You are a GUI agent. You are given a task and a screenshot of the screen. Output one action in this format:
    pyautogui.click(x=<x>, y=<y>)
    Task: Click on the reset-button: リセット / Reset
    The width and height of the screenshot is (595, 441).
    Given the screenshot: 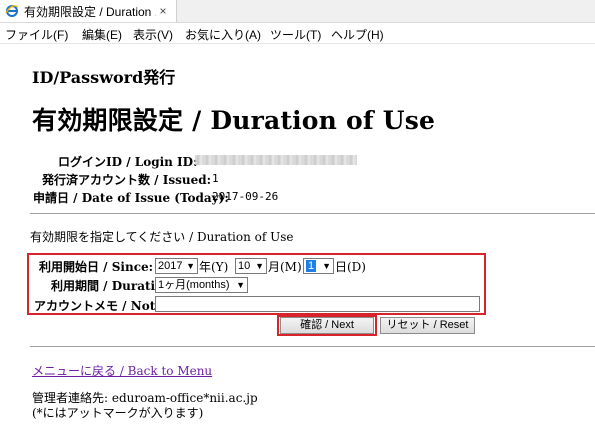 What is the action you would take?
    pyautogui.click(x=427, y=325)
    